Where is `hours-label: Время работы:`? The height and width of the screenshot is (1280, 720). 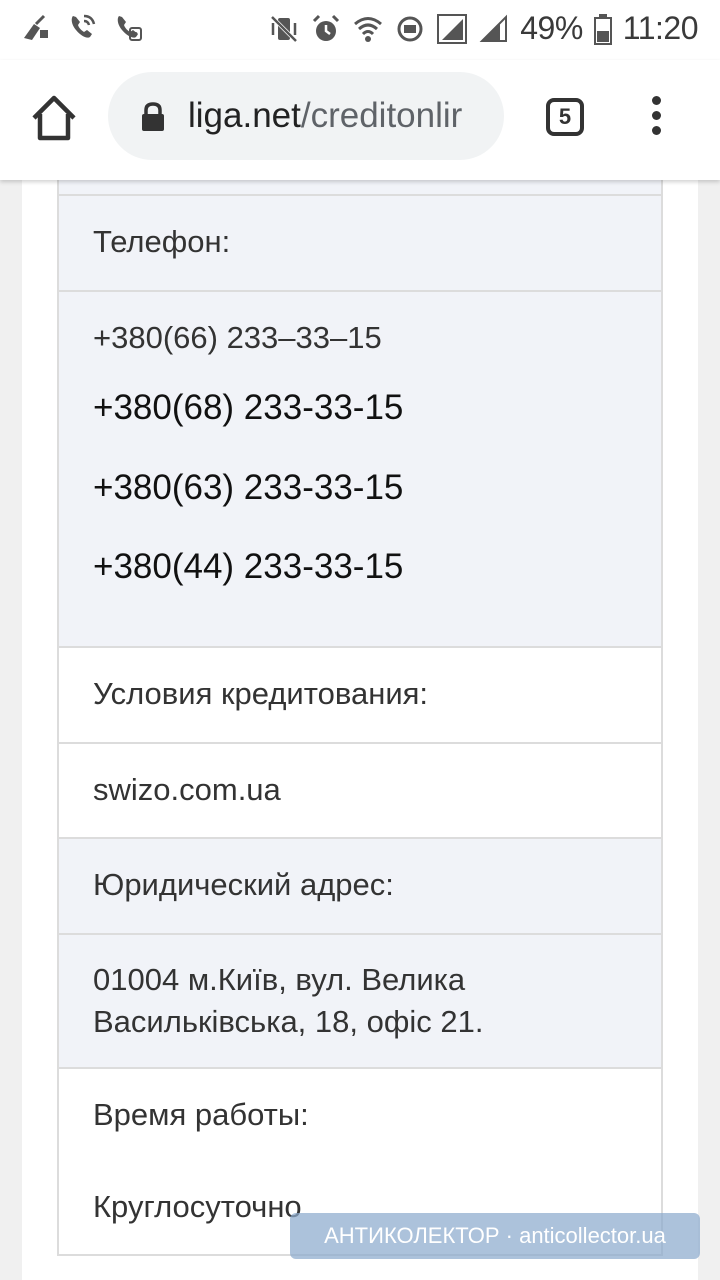 hours-label: Время работы: is located at coordinates (201, 1114).